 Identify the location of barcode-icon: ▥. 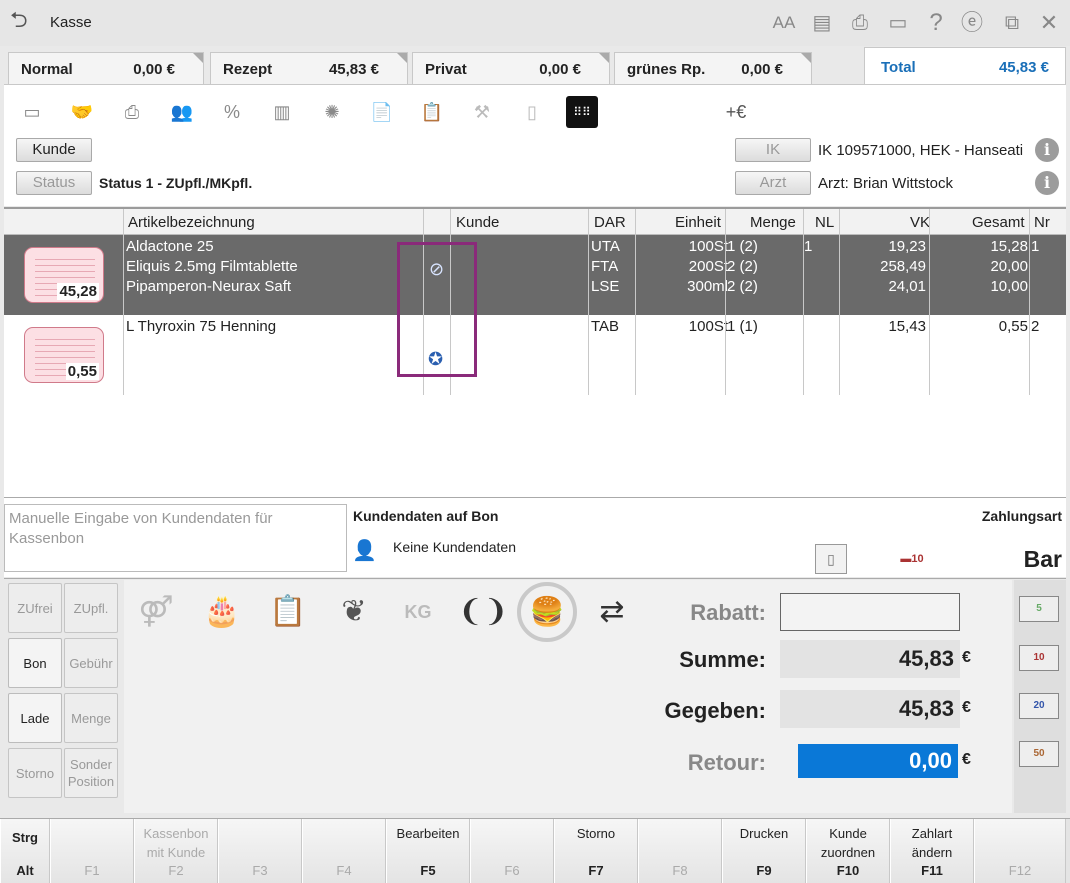
(282, 112).